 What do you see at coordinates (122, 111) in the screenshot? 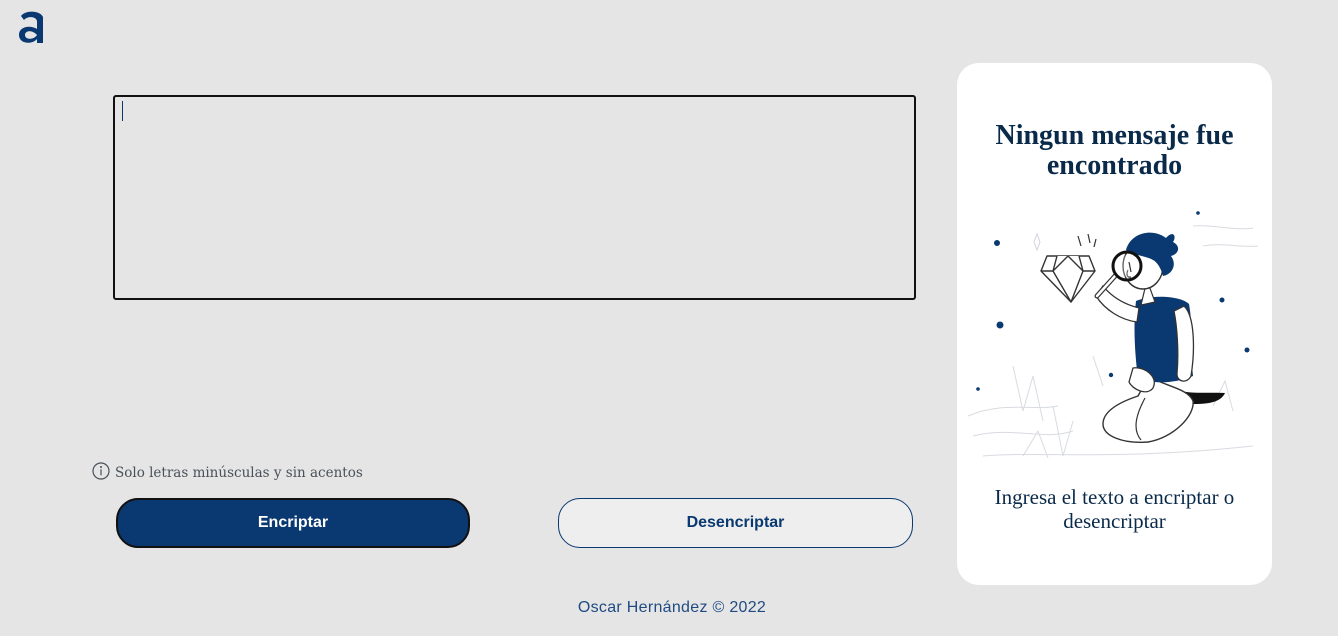
I see `text-caret` at bounding box center [122, 111].